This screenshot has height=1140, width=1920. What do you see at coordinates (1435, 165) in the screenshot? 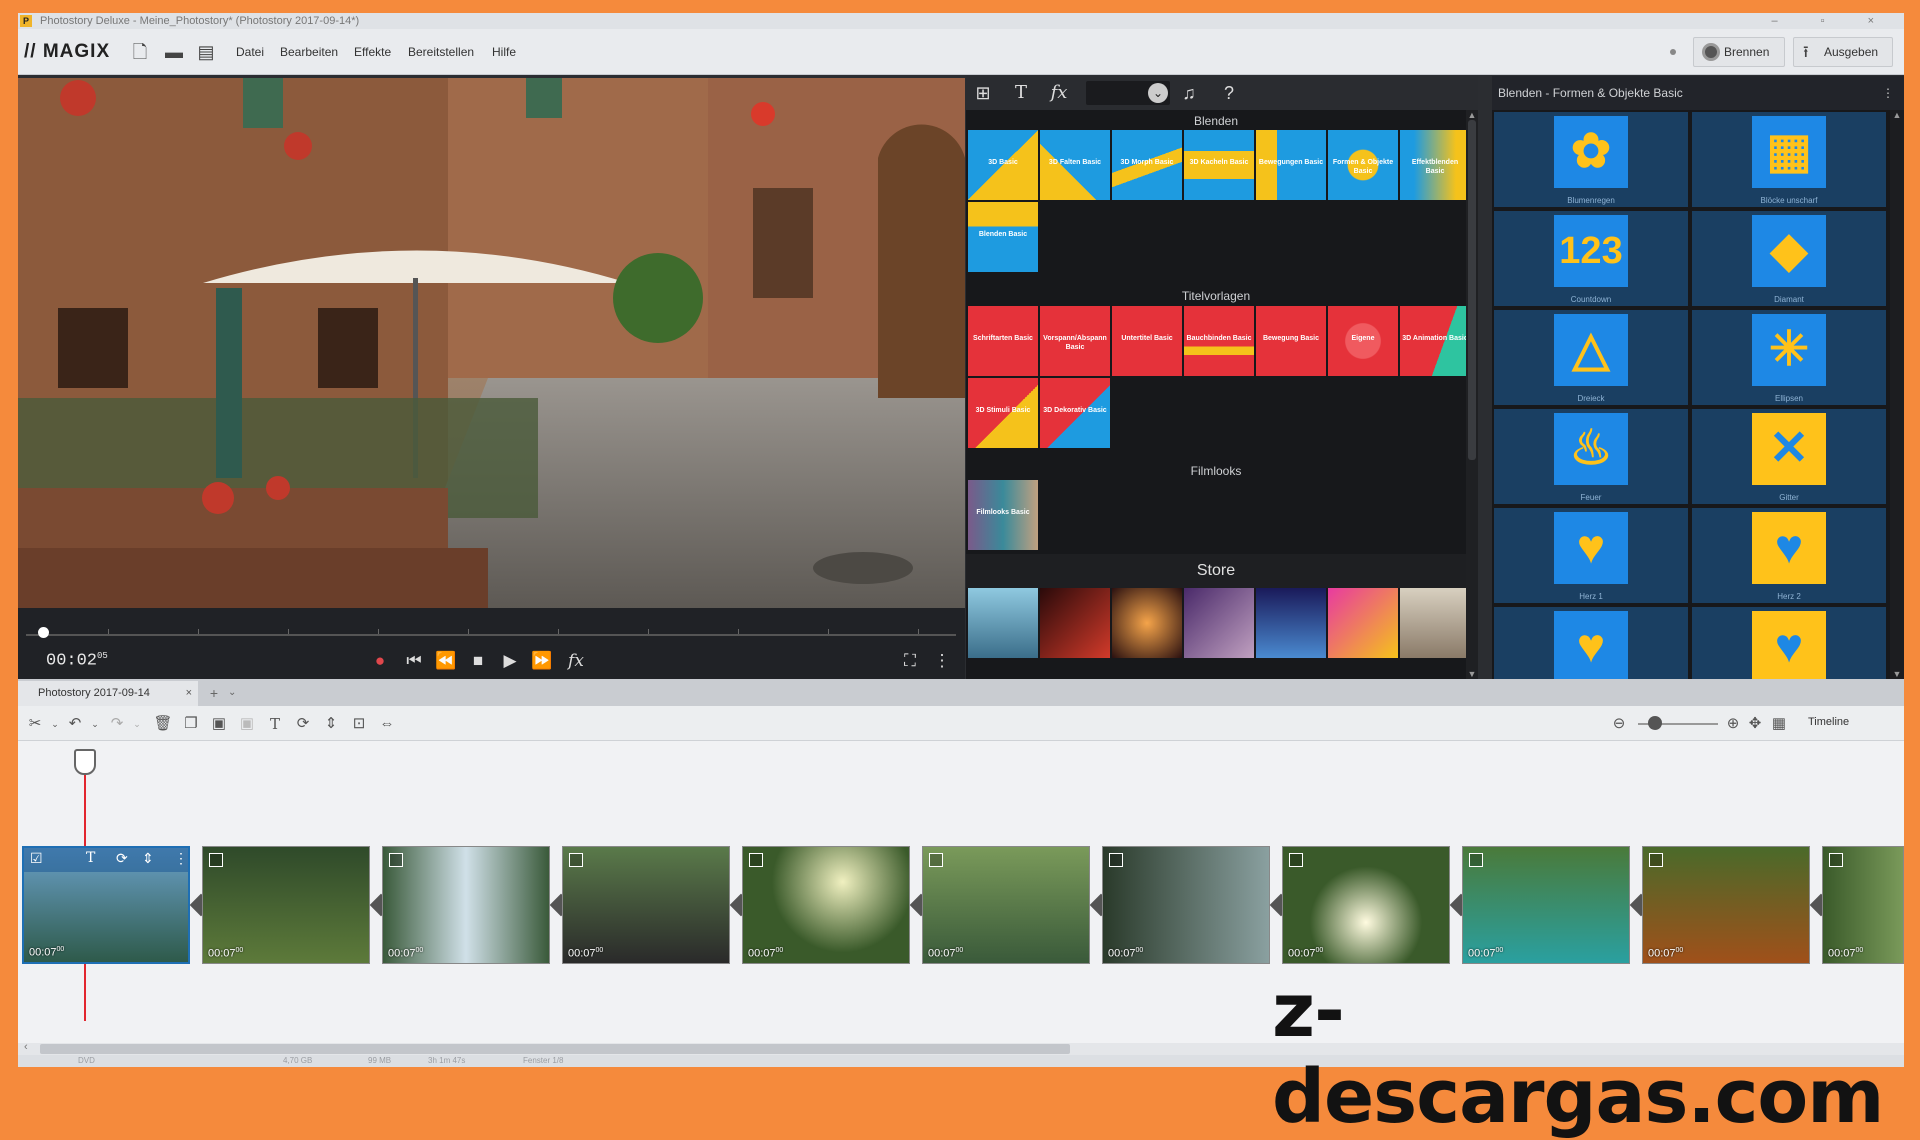
I see `transition-tile: Effektblenden Basic` at bounding box center [1435, 165].